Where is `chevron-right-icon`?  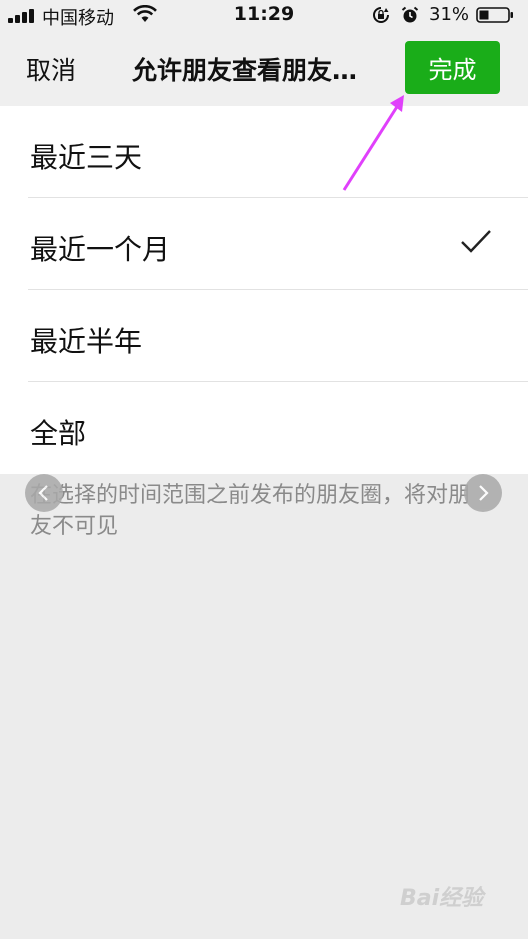
chevron-right-icon is located at coordinates (484, 493).